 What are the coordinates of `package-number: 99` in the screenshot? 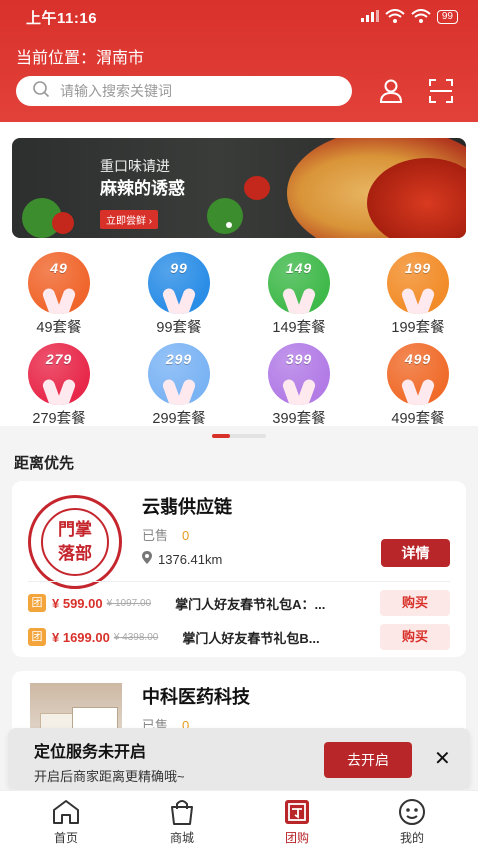 It's located at (179, 268).